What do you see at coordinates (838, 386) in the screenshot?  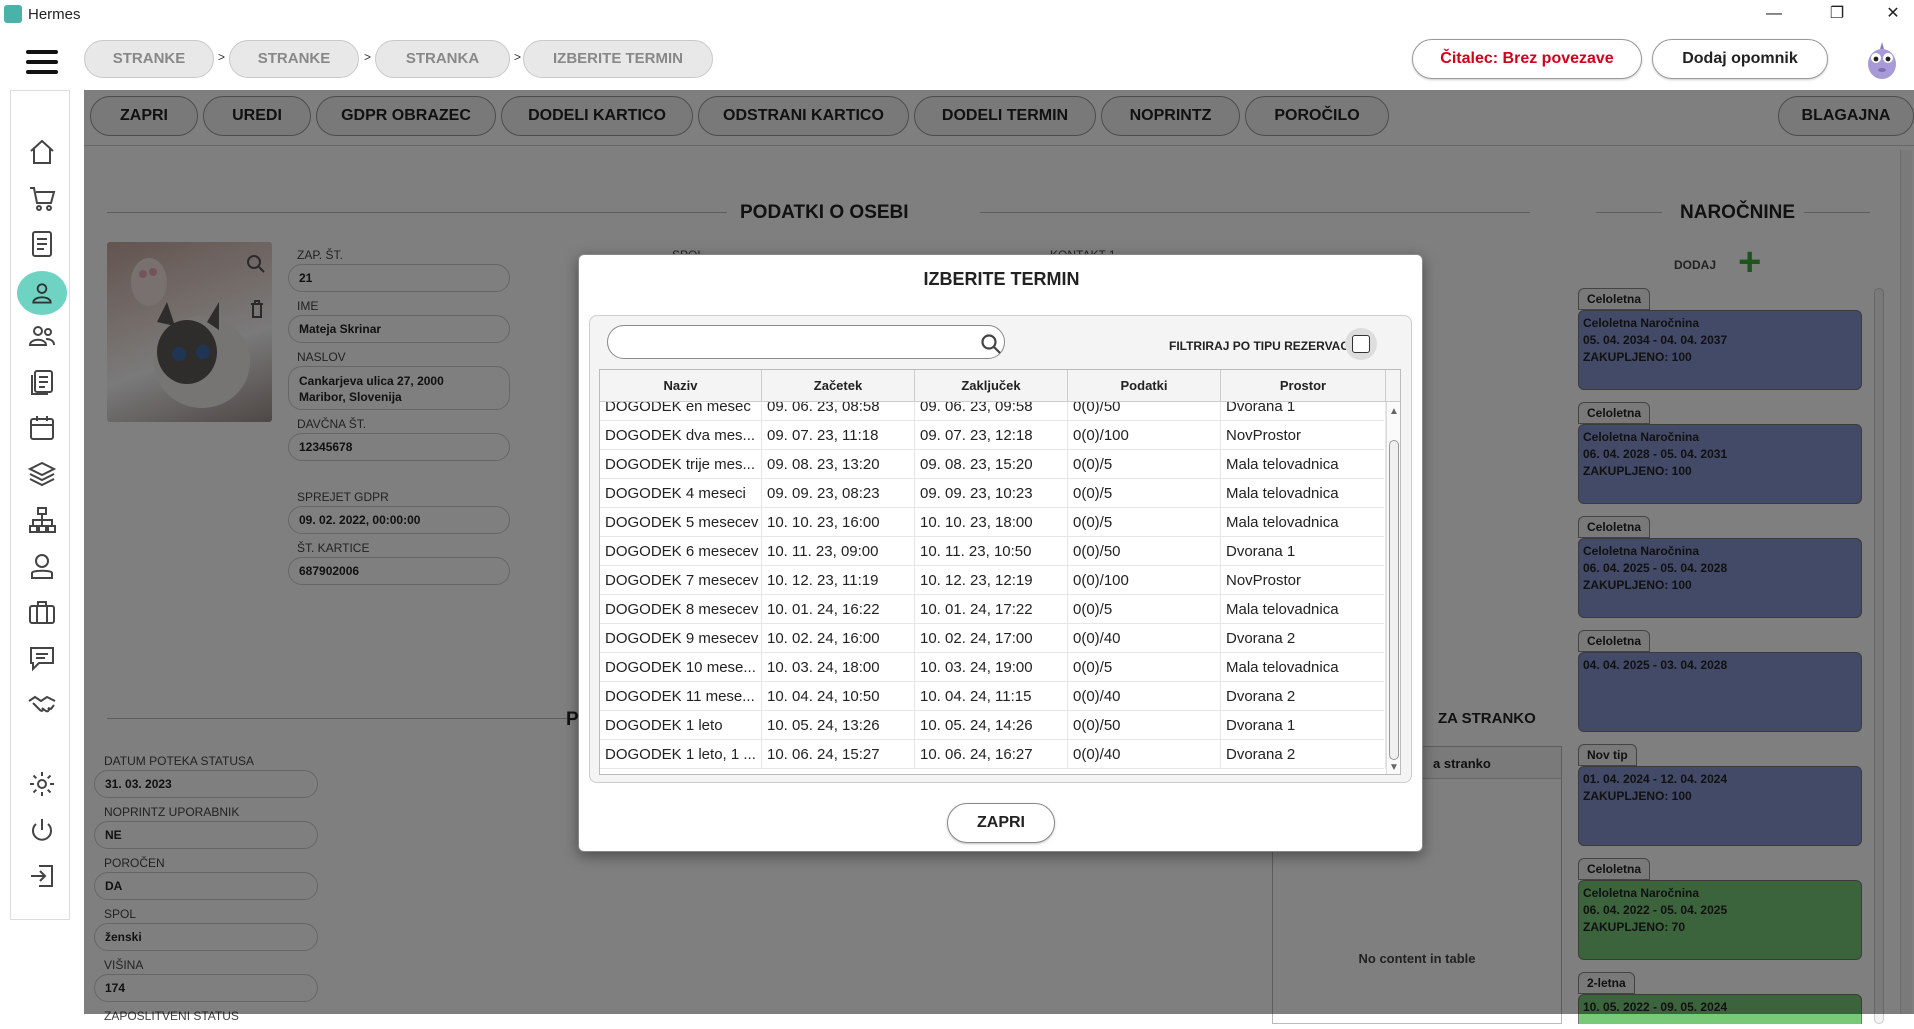 I see `column-header-start: Začetek` at bounding box center [838, 386].